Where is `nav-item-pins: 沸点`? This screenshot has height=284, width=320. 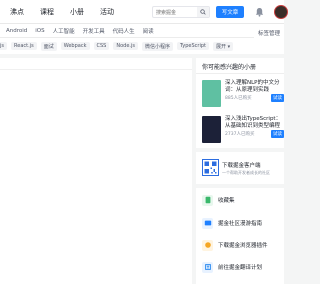
nav-item-pins: 沸点 is located at coordinates (17, 12).